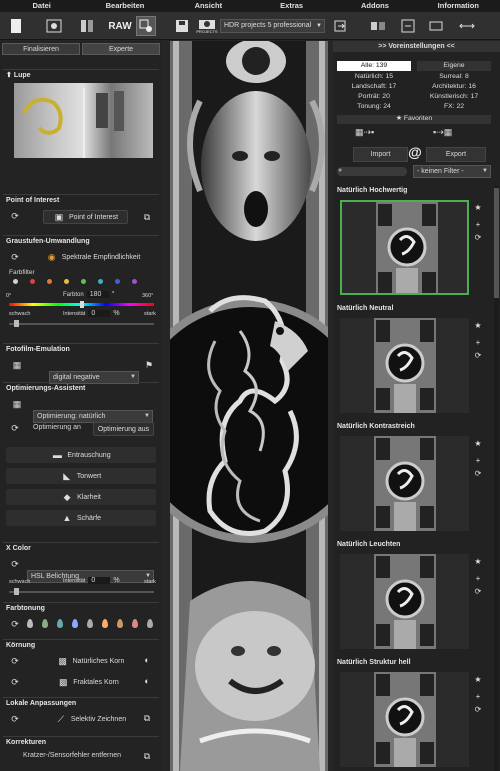  Describe the element at coordinates (374, 66) in the screenshot. I see `category-all: Alle: 139` at that location.